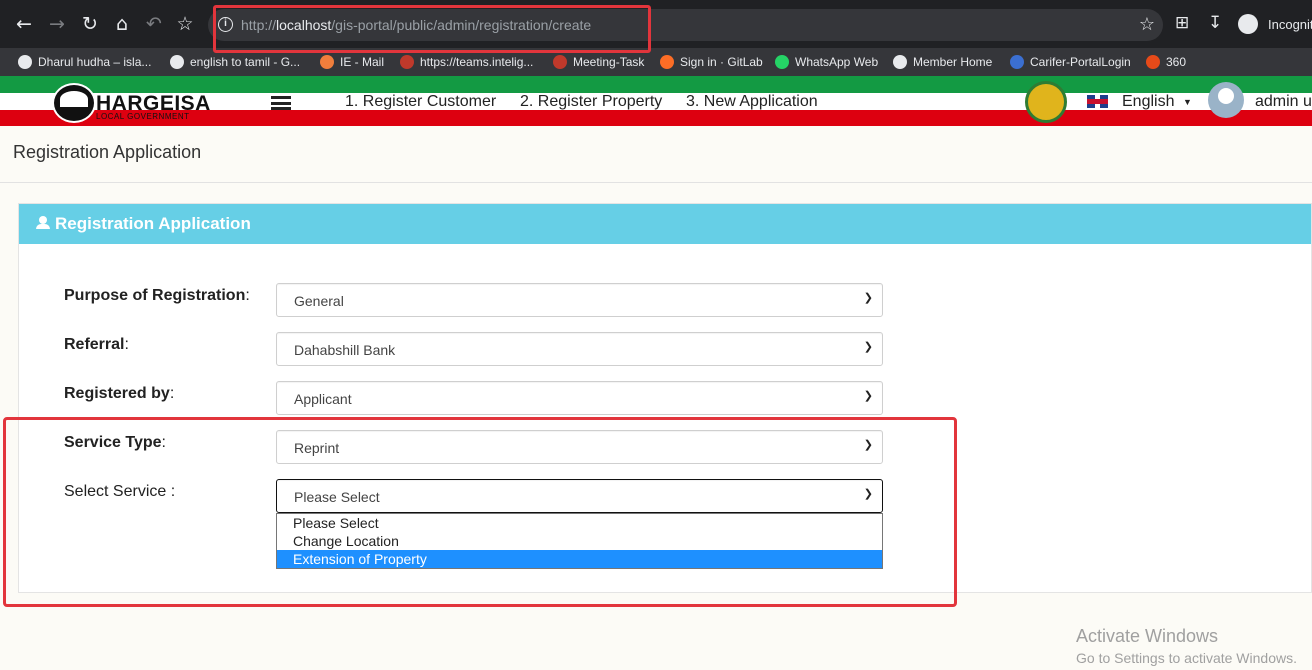 The image size is (1312, 670). I want to click on page-title: Registration Application, so click(107, 152).